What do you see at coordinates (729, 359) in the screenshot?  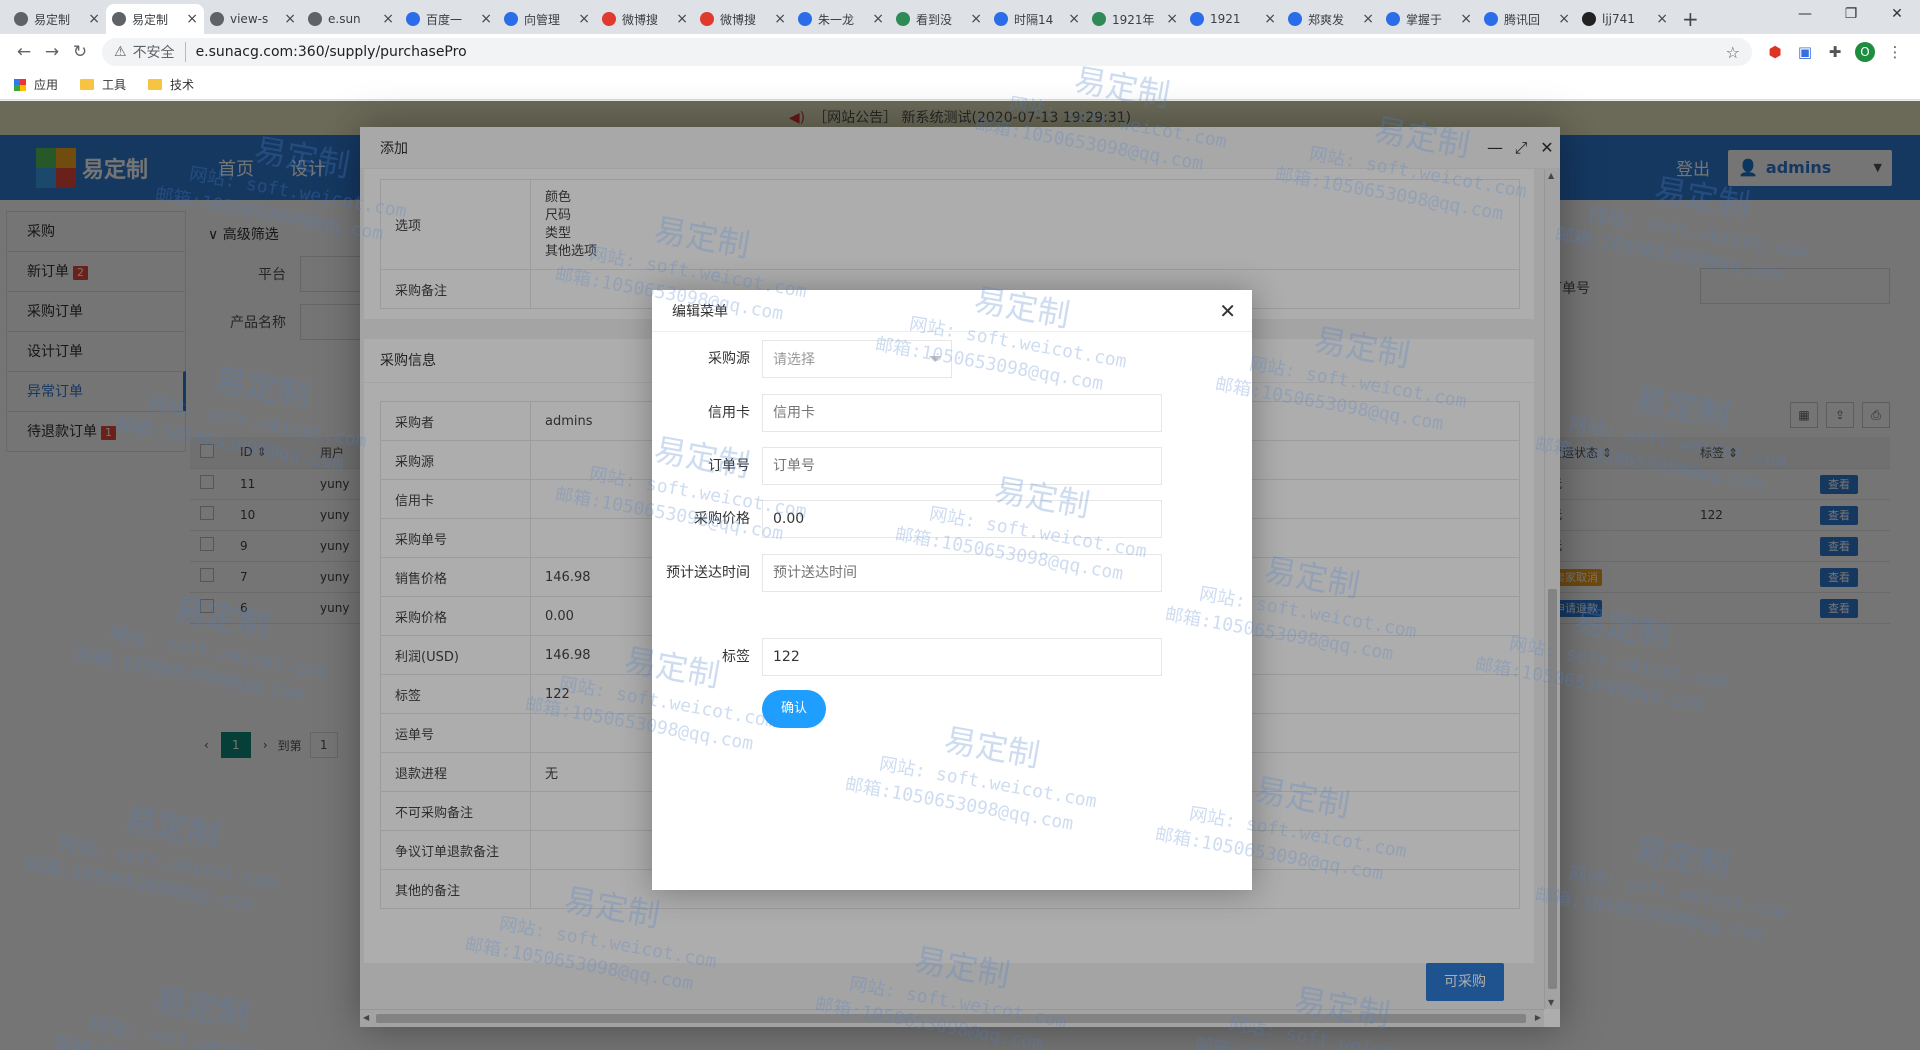 I see `source-label: 采购源` at bounding box center [729, 359].